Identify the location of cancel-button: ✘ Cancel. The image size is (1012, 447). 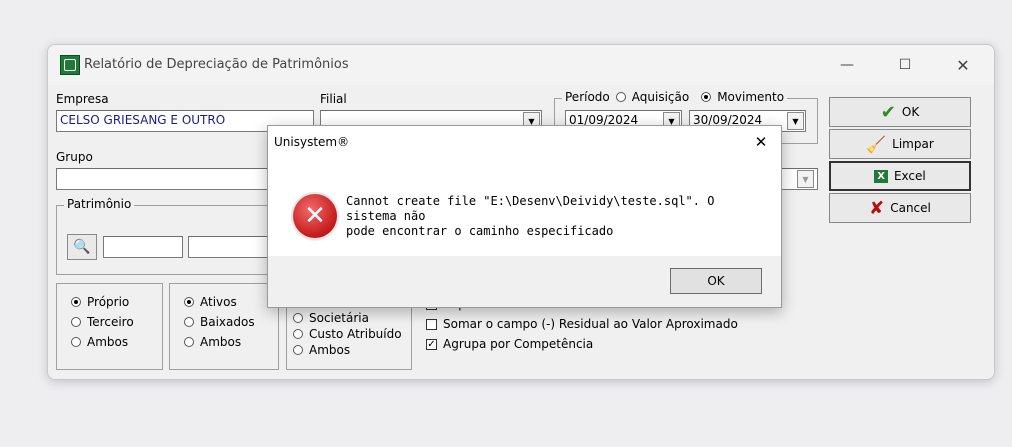
(900, 208).